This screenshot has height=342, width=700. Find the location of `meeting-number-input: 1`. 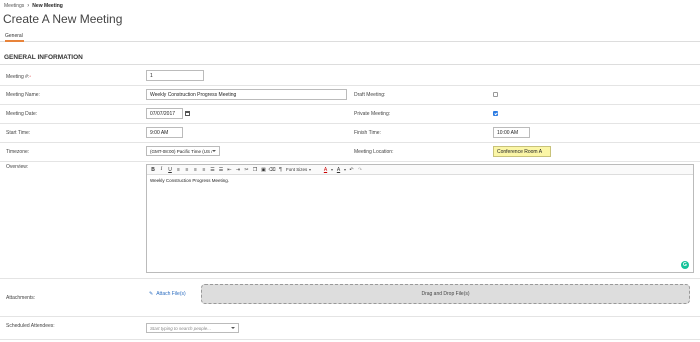

meeting-number-input: 1 is located at coordinates (175, 75).